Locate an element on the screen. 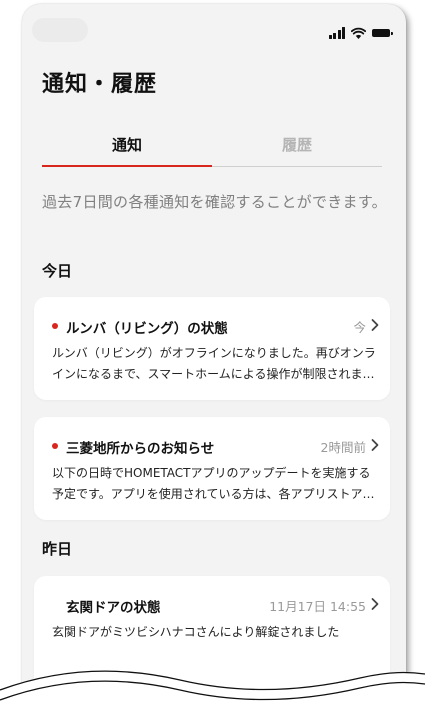 The image size is (425, 719). battery-icon is located at coordinates (382, 33).